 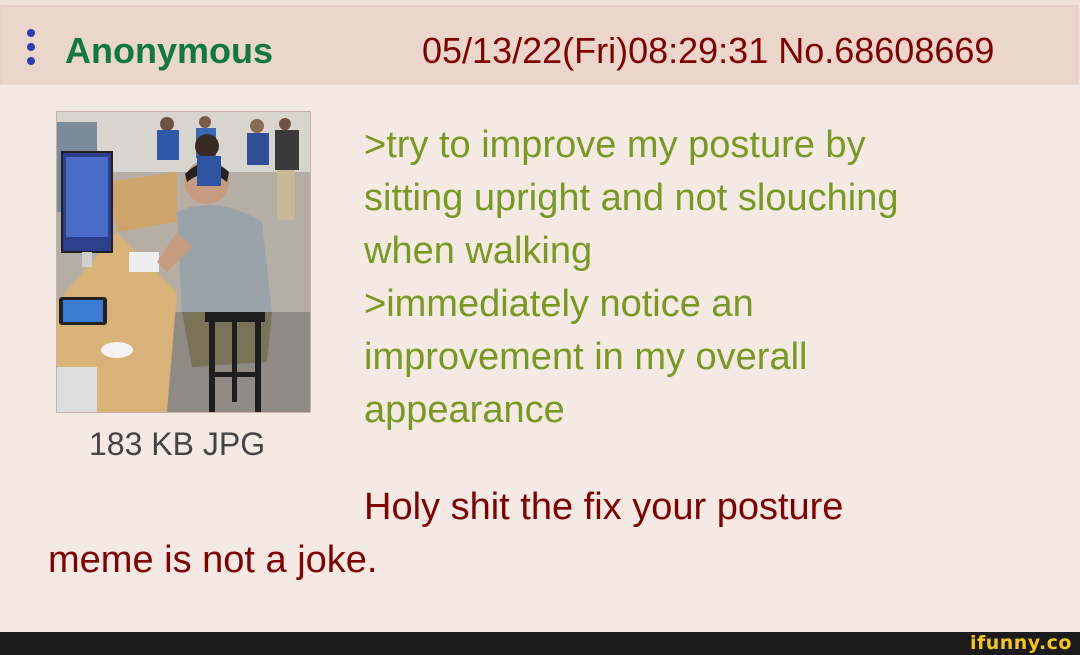 What do you see at coordinates (31, 49) in the screenshot?
I see `vertical-ellipsis-icon` at bounding box center [31, 49].